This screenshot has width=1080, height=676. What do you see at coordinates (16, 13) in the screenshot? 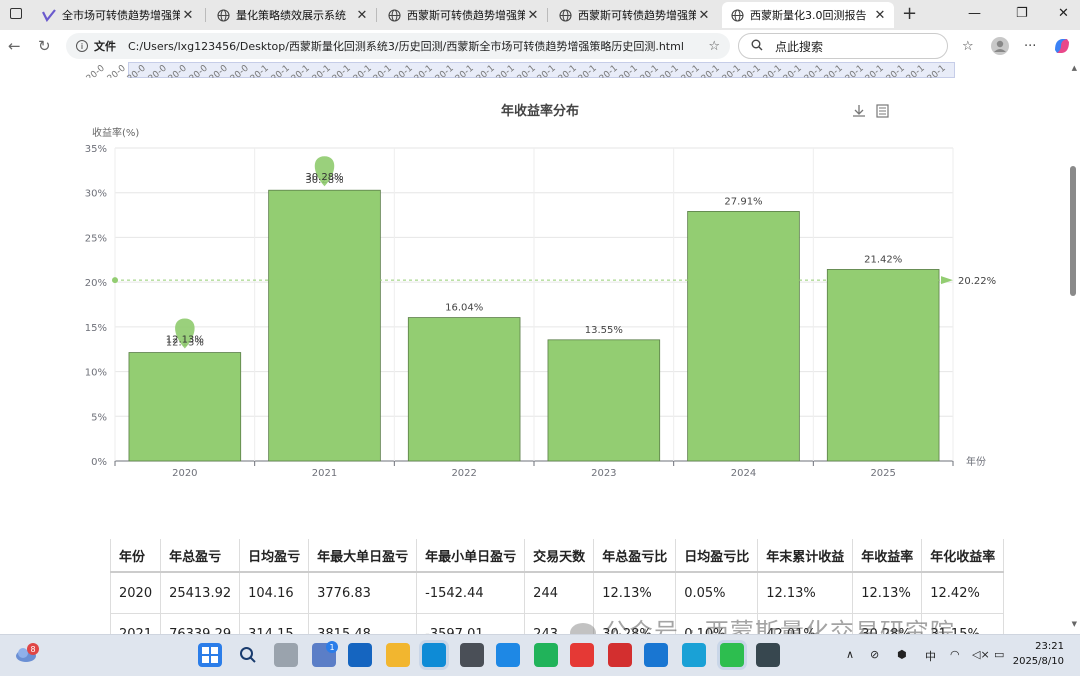
I see `tab-actions-icon` at bounding box center [16, 13].